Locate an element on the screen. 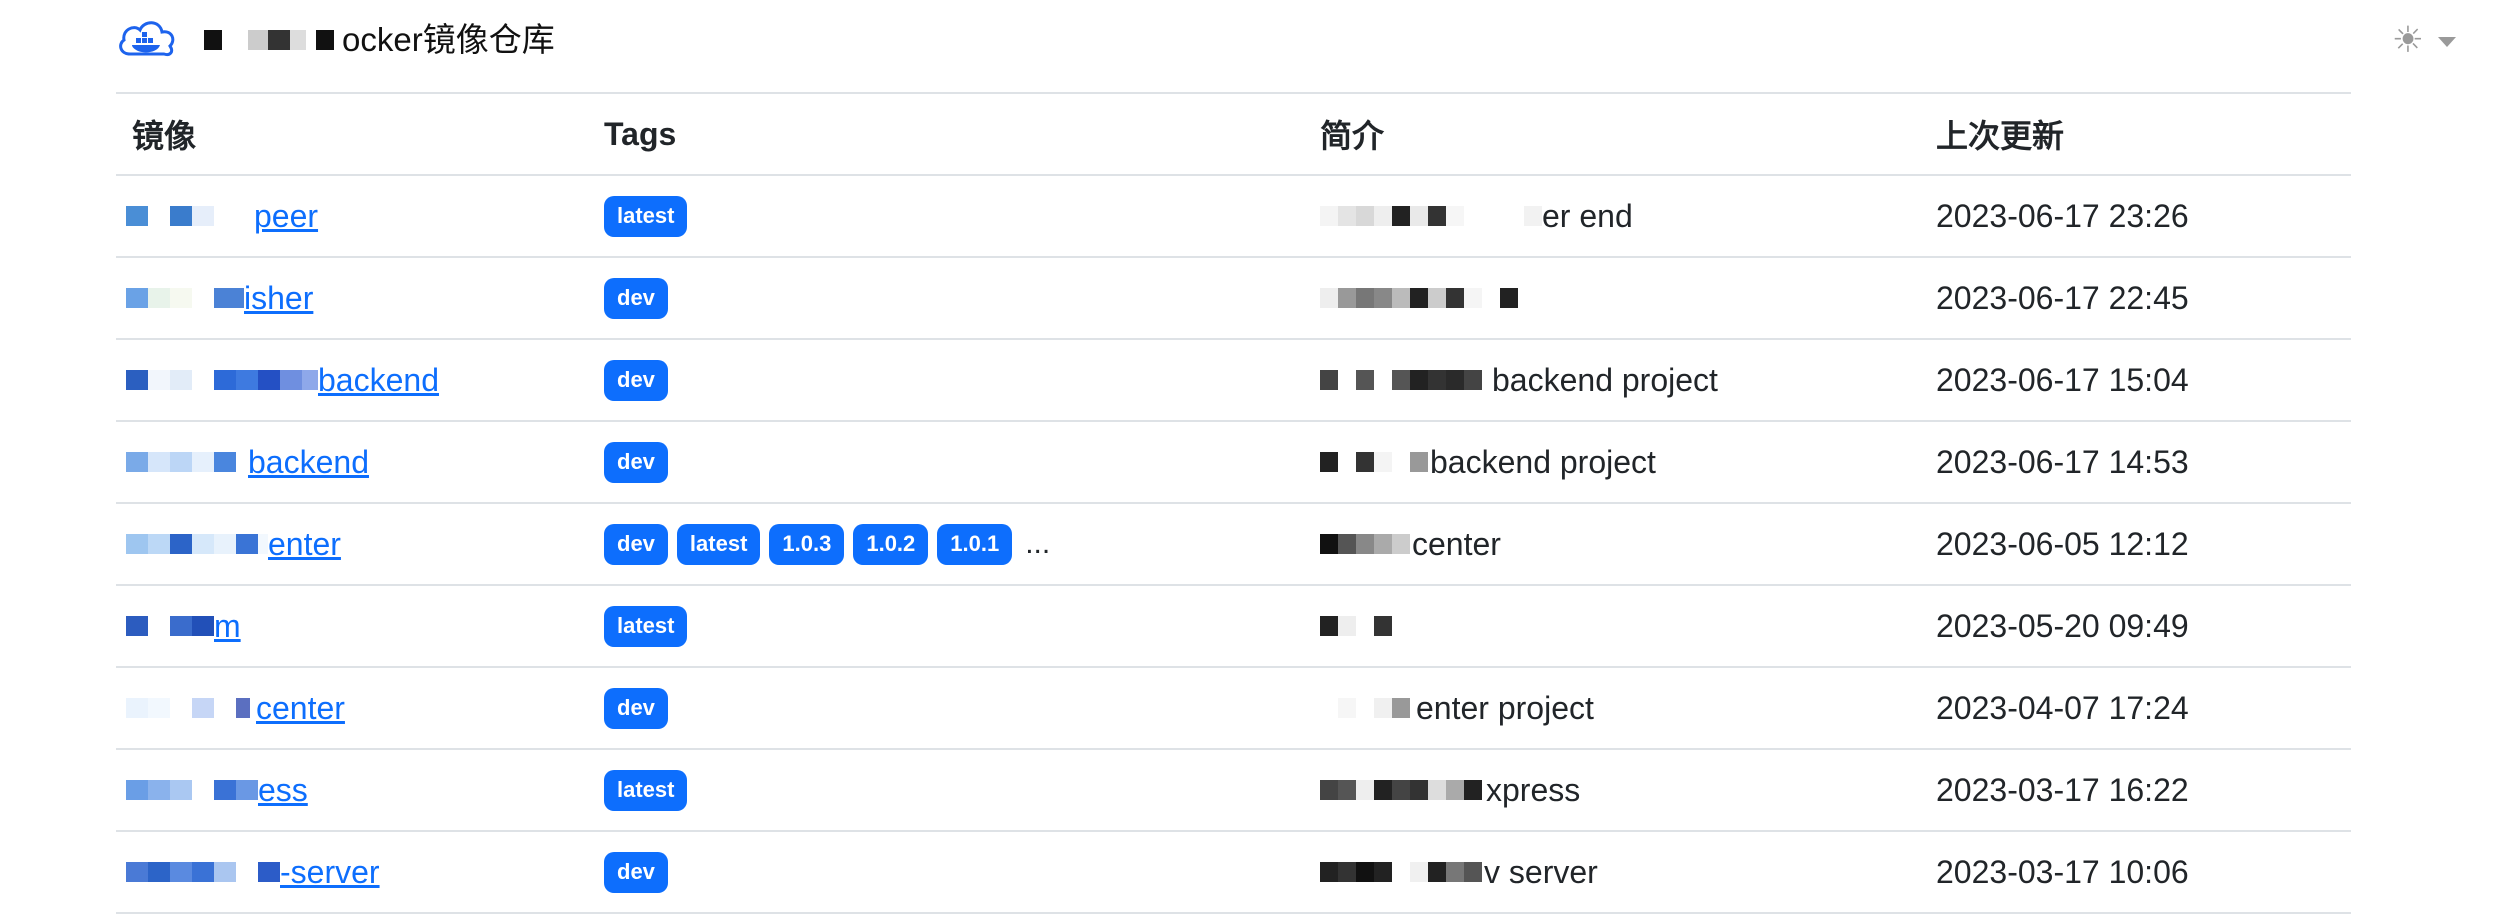 This screenshot has height=922, width=2504. tag-badge: 1.0.3 is located at coordinates (807, 544).